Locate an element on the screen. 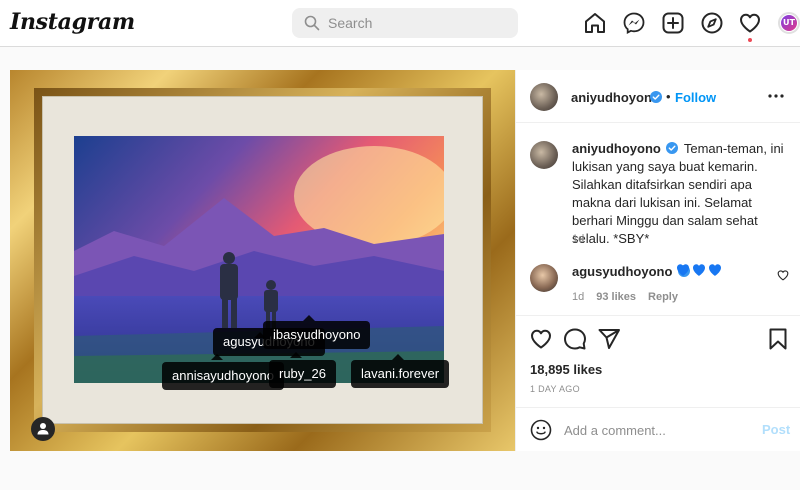  like-heart-icon is located at coordinates (541, 339).